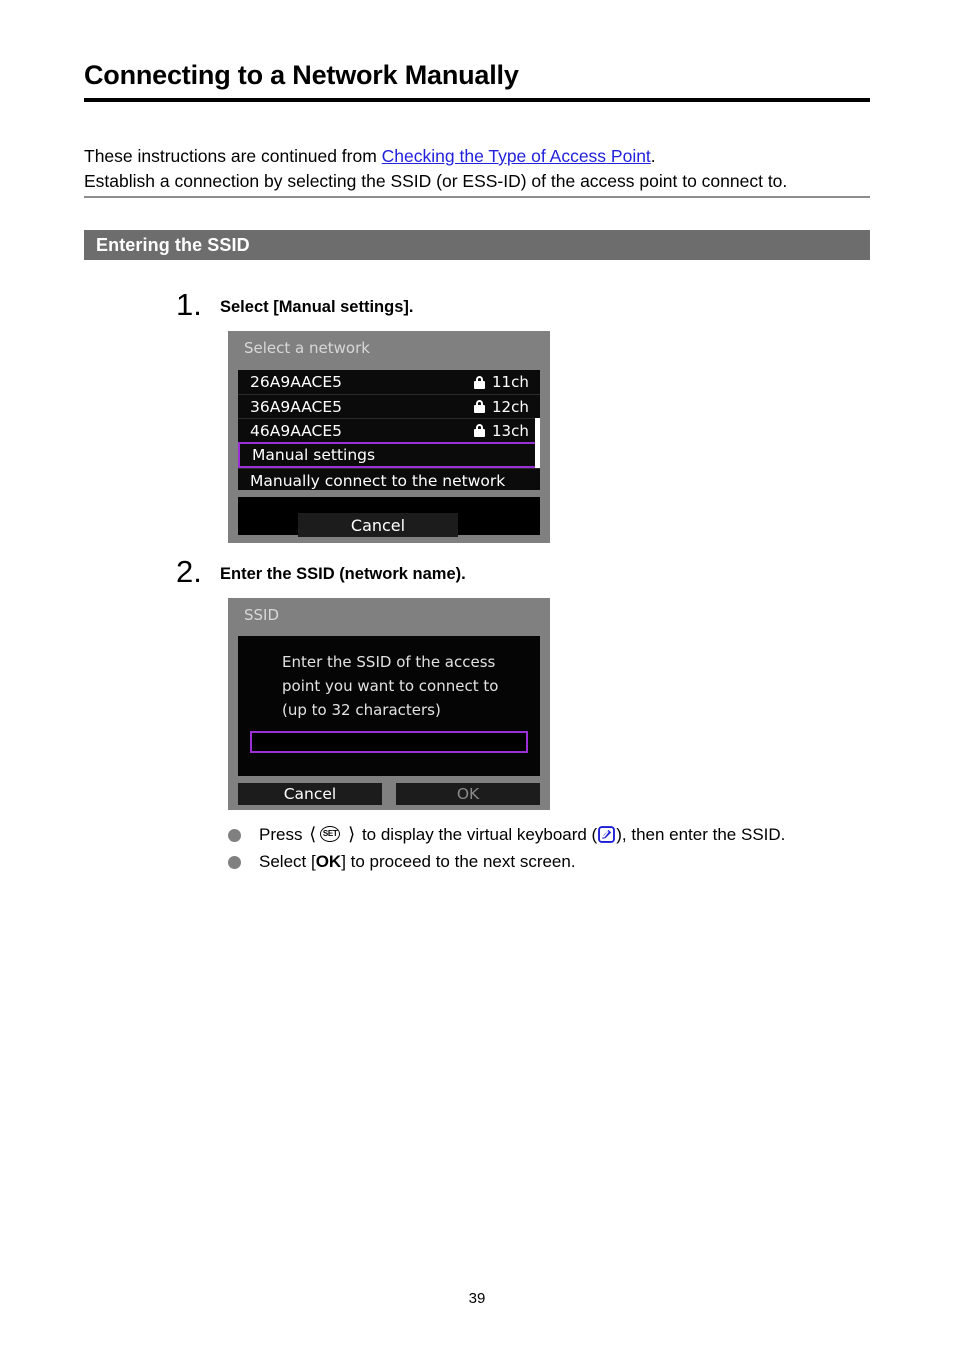 The width and height of the screenshot is (954, 1345). What do you see at coordinates (458, 861) in the screenshot?
I see `bullet-2-part-2: ] to proceed to the next screen.` at bounding box center [458, 861].